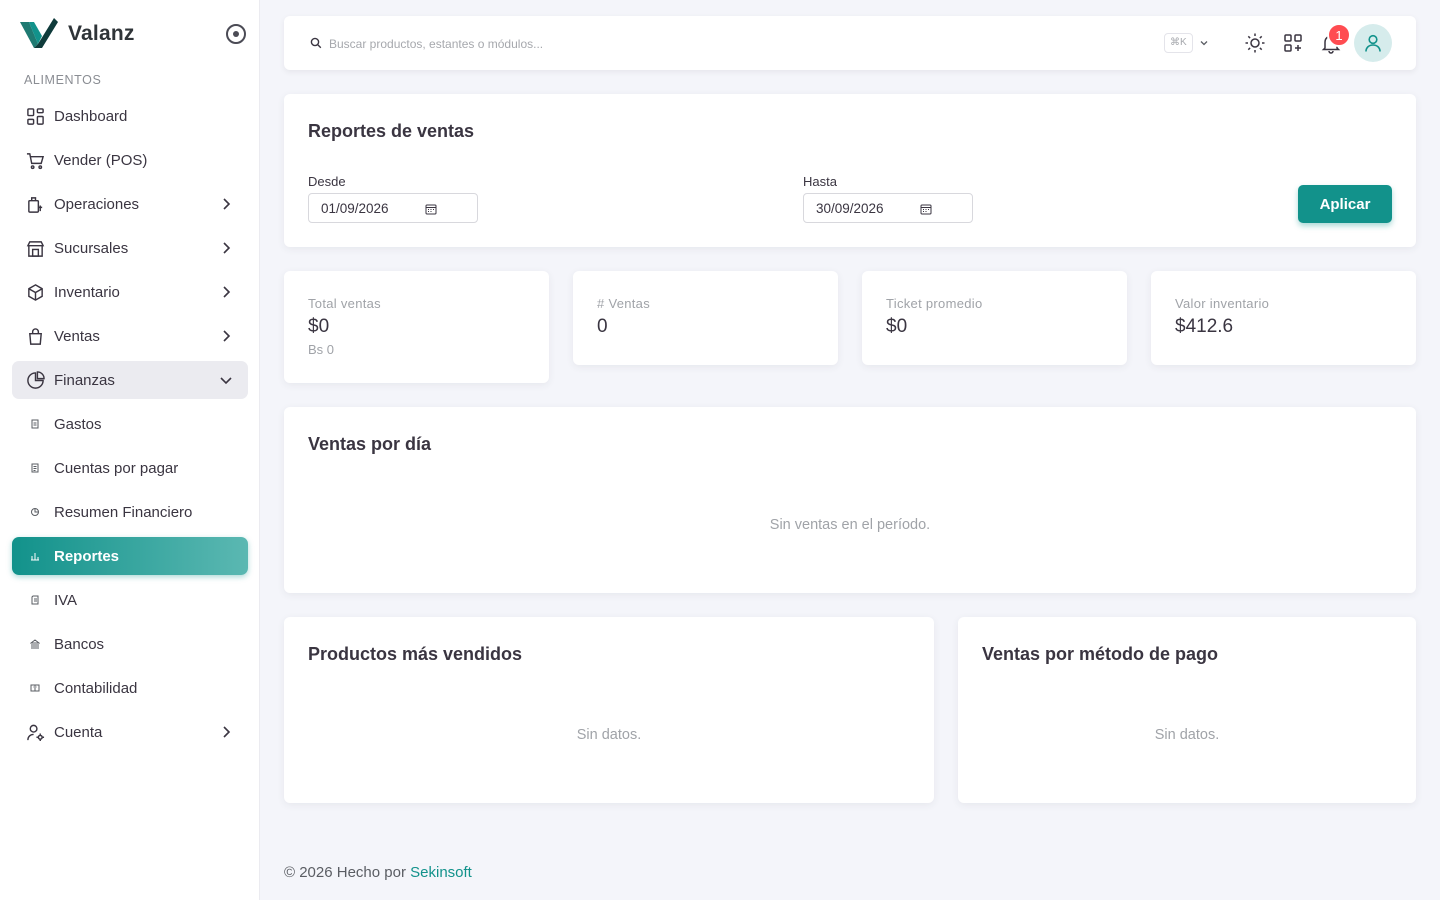  Describe the element at coordinates (35, 292) in the screenshot. I see `box-icon` at that location.